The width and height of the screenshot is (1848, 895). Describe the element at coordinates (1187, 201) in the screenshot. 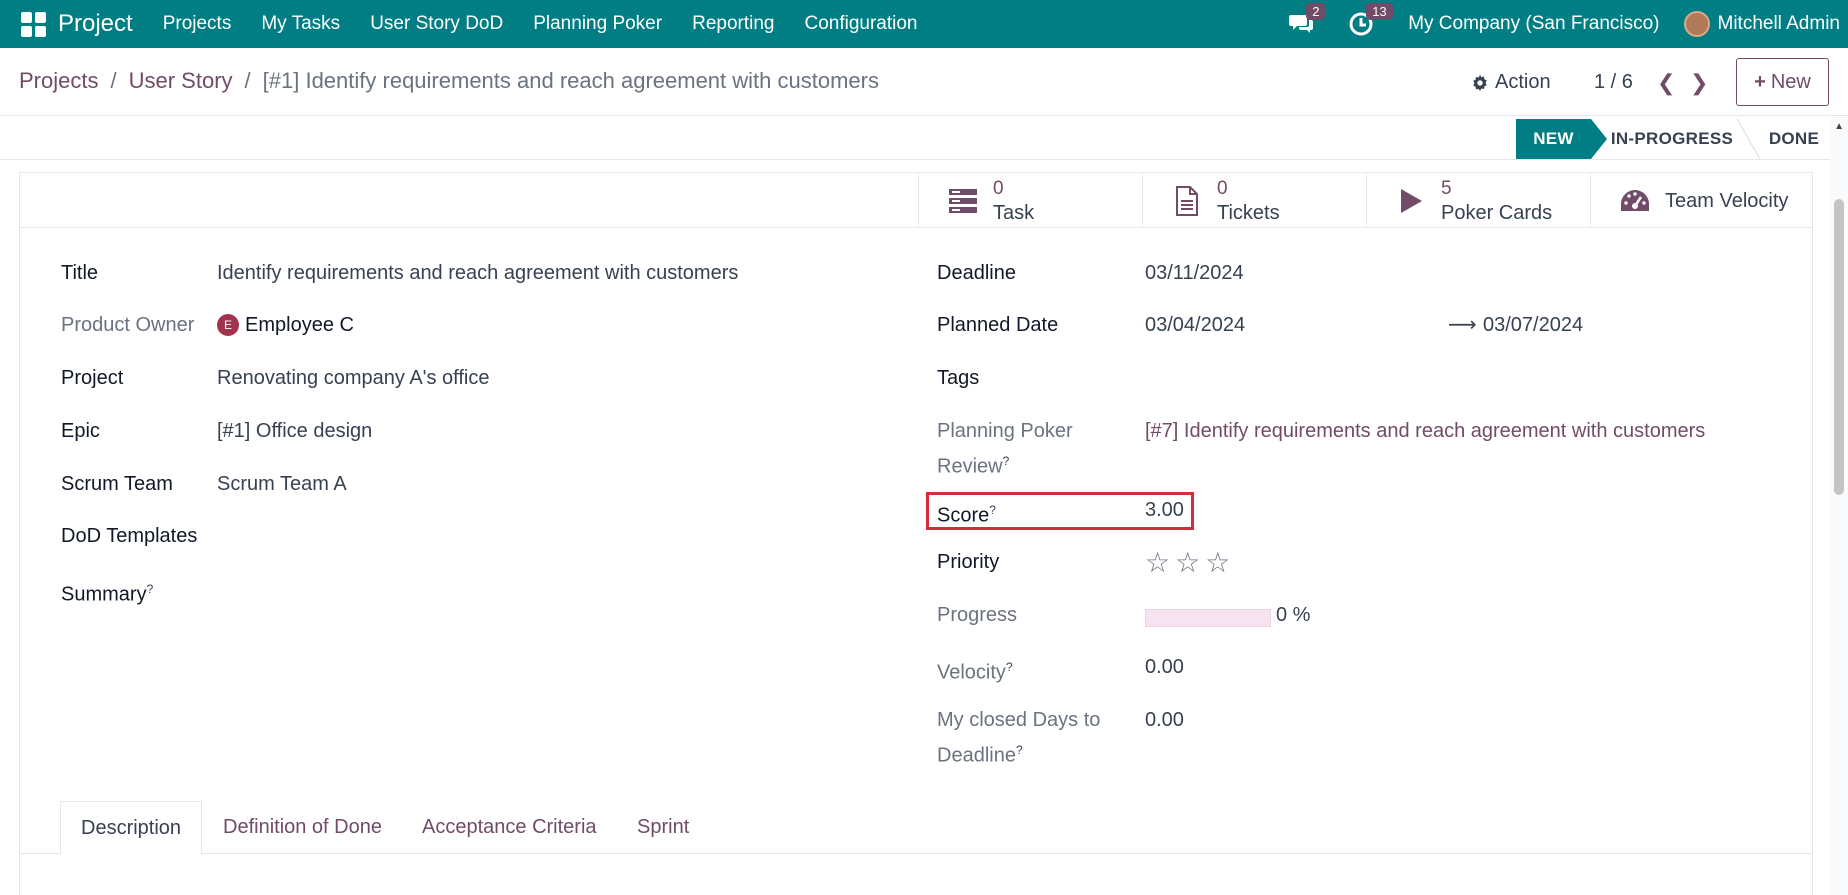

I see `file-text-icon` at that location.